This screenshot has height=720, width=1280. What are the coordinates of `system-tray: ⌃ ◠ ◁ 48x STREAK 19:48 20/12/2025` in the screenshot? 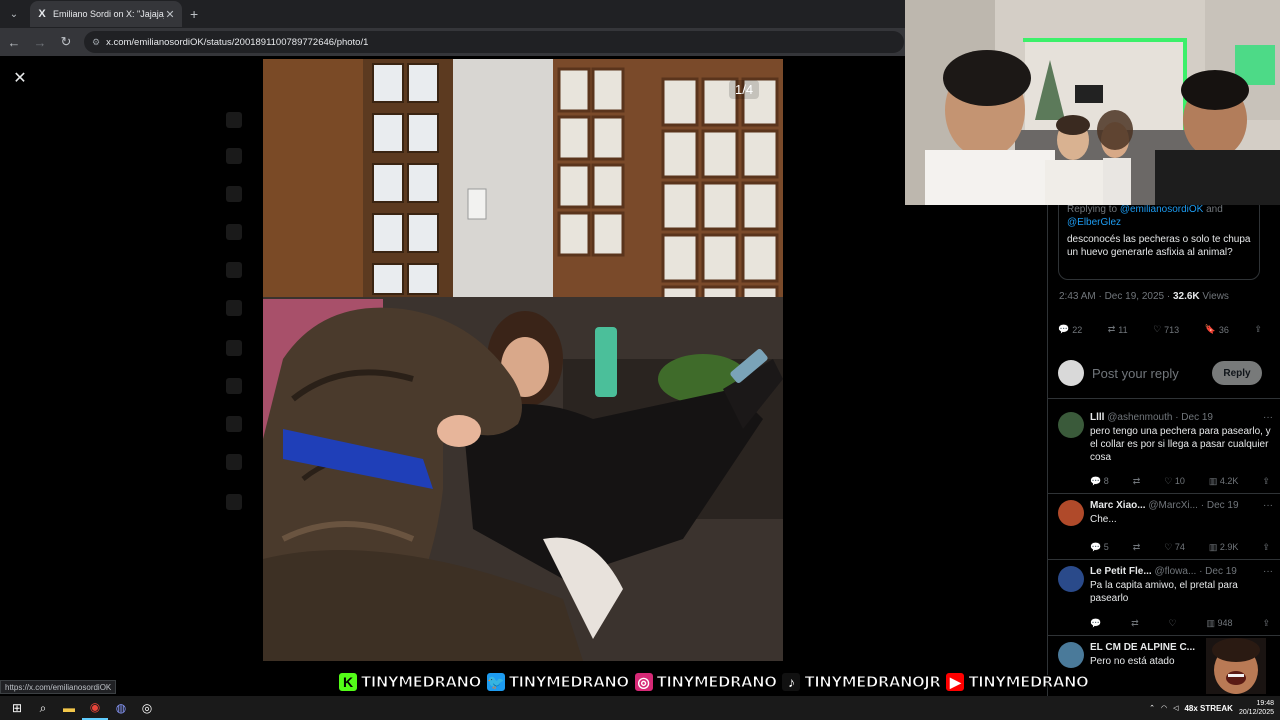 It's located at (1211, 708).